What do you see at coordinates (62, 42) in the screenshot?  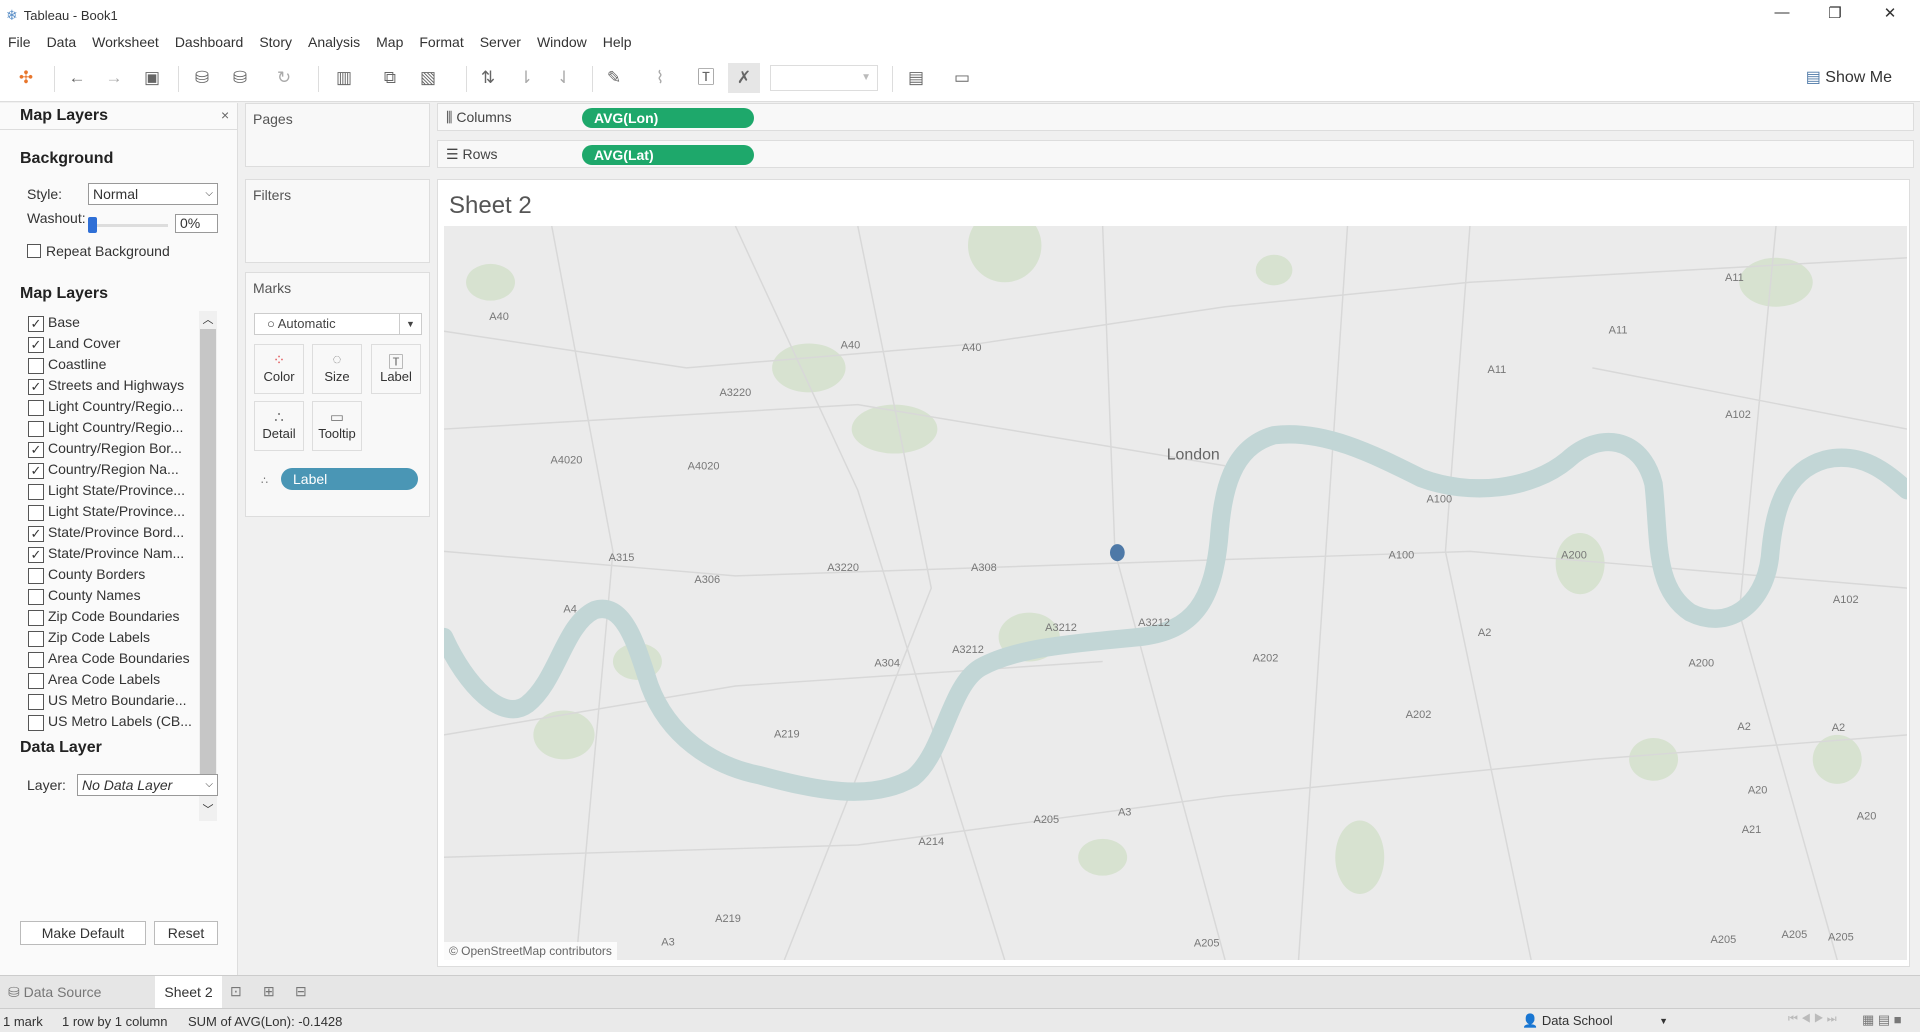 I see `menu-data: Data` at bounding box center [62, 42].